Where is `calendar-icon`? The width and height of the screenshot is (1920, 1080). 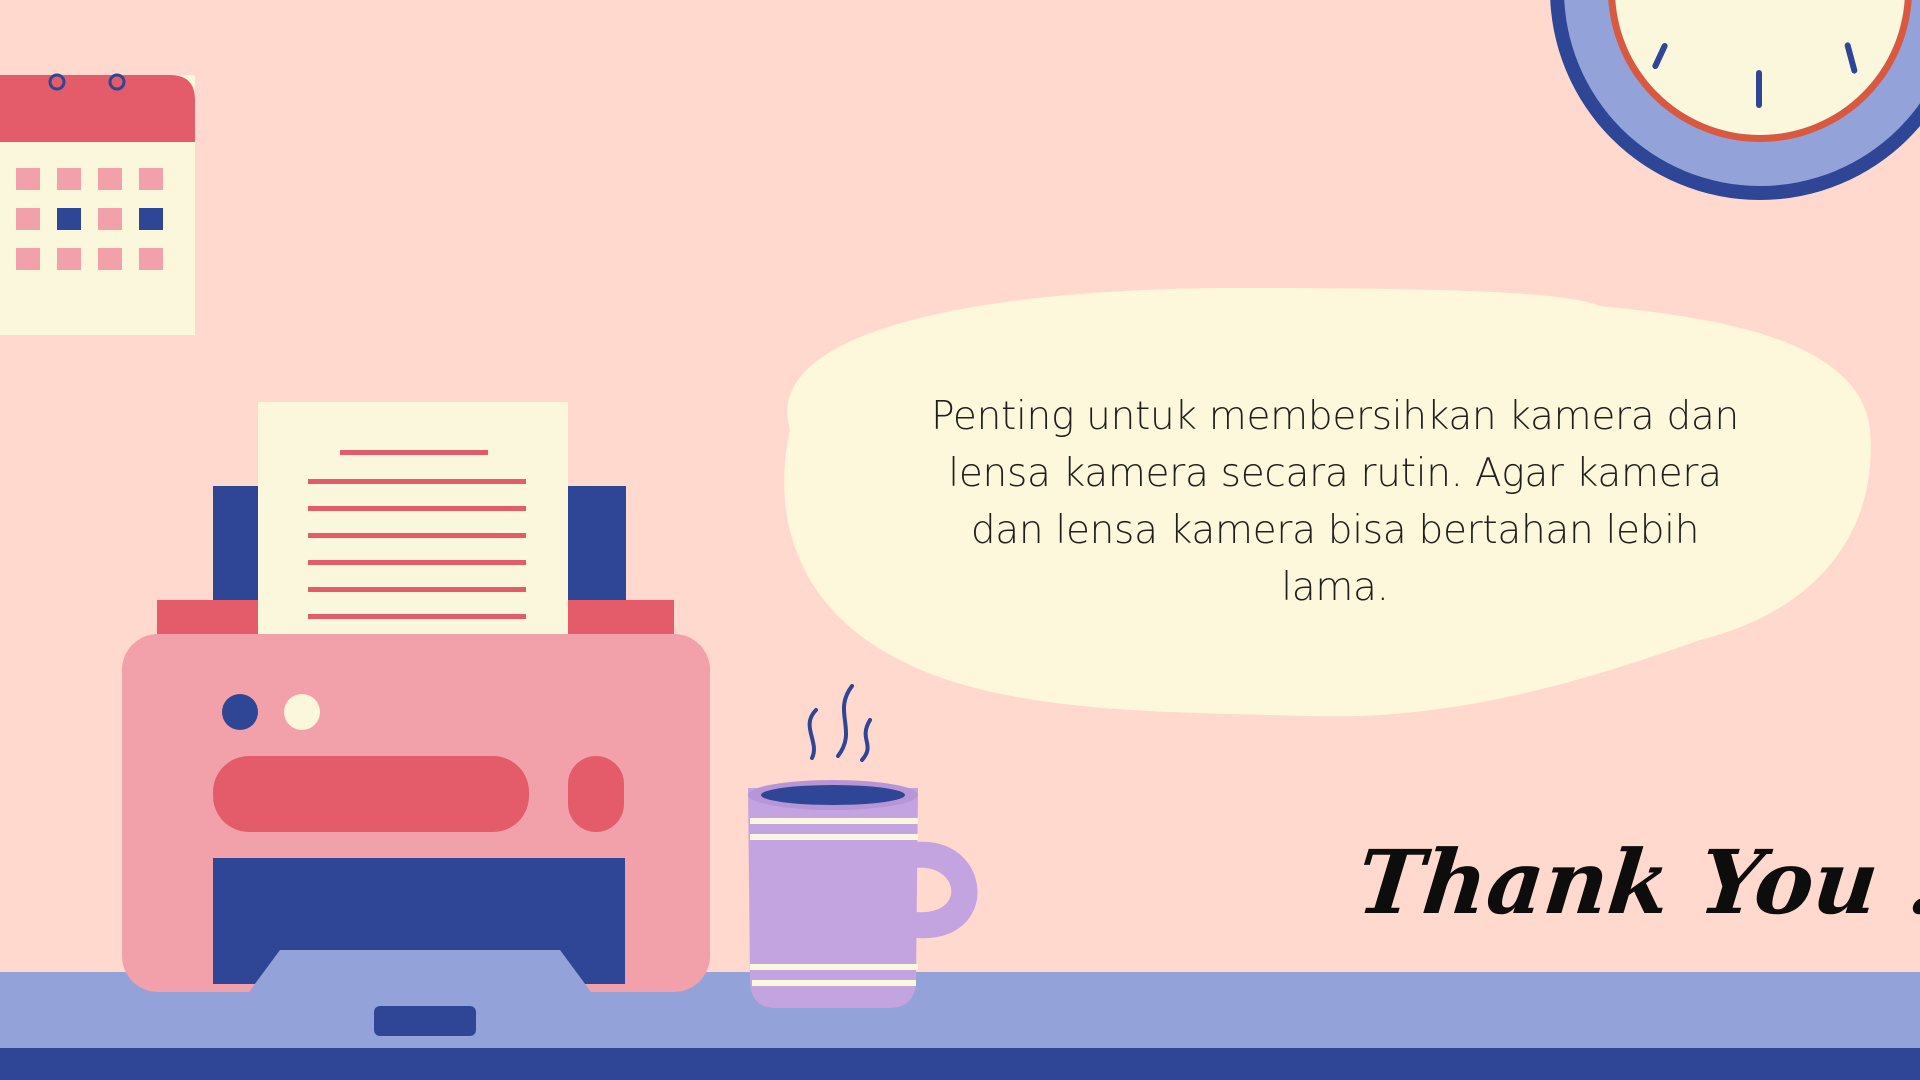 calendar-icon is located at coordinates (97, 204).